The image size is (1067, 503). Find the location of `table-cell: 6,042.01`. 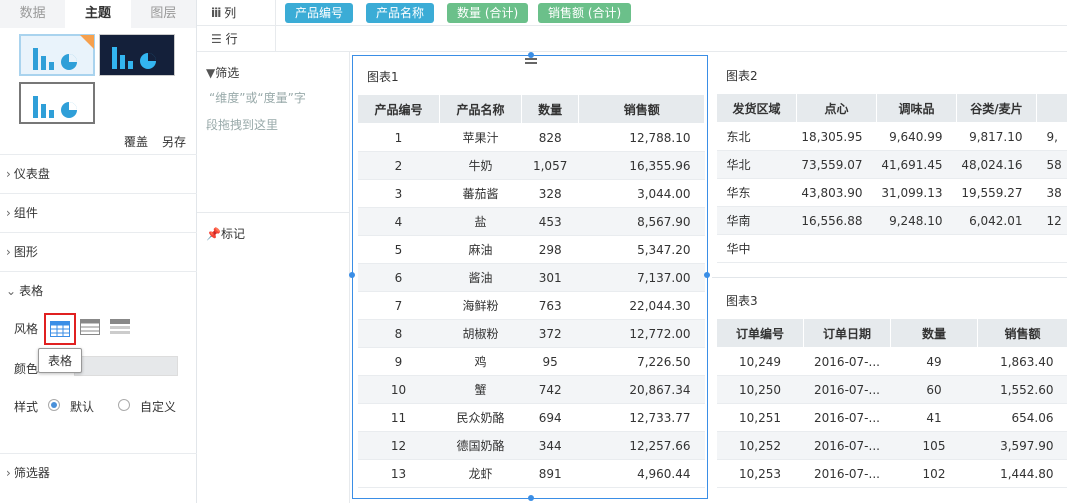

table-cell: 6,042.01 is located at coordinates (996, 220).